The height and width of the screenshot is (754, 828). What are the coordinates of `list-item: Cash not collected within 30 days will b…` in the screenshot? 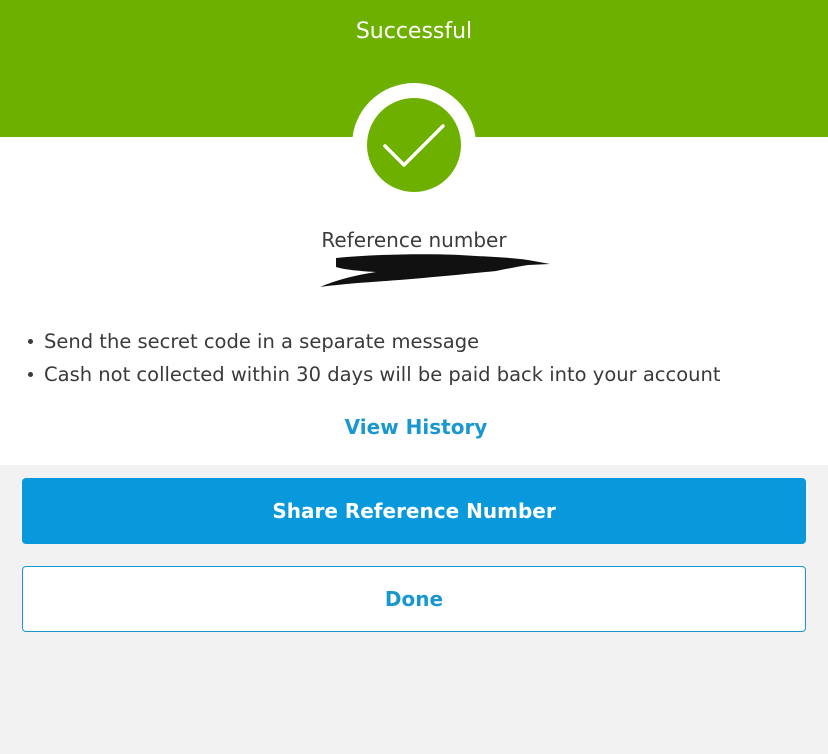 It's located at (419, 374).